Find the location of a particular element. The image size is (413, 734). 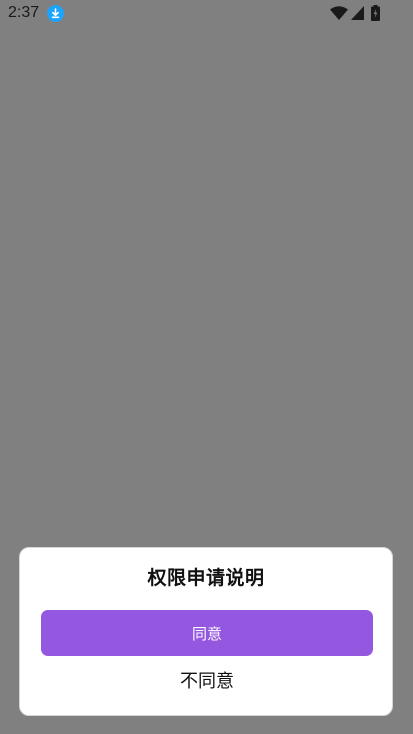

status-bar: 2:37 is located at coordinates (206, 14).